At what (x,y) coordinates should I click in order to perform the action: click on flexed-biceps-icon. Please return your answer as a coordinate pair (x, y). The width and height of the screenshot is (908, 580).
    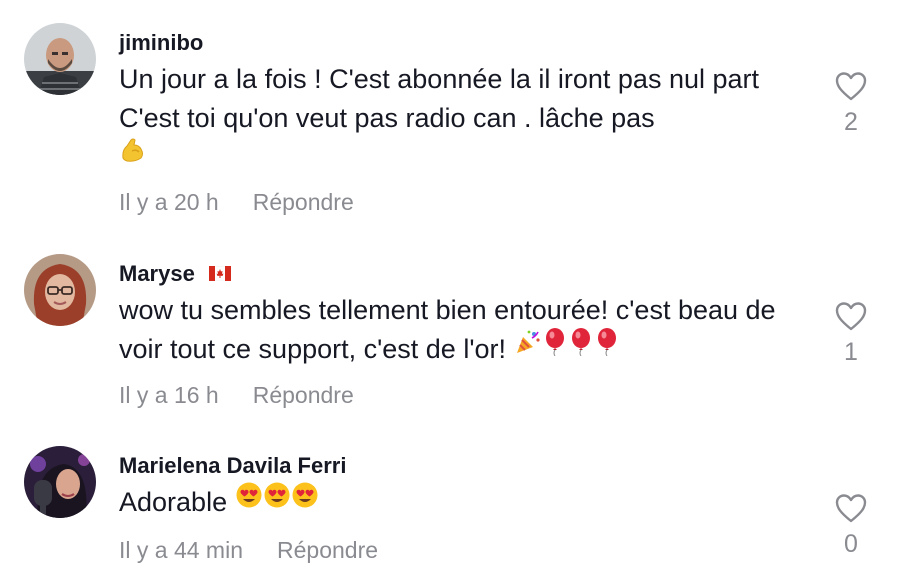
    Looking at the image, I should click on (133, 155).